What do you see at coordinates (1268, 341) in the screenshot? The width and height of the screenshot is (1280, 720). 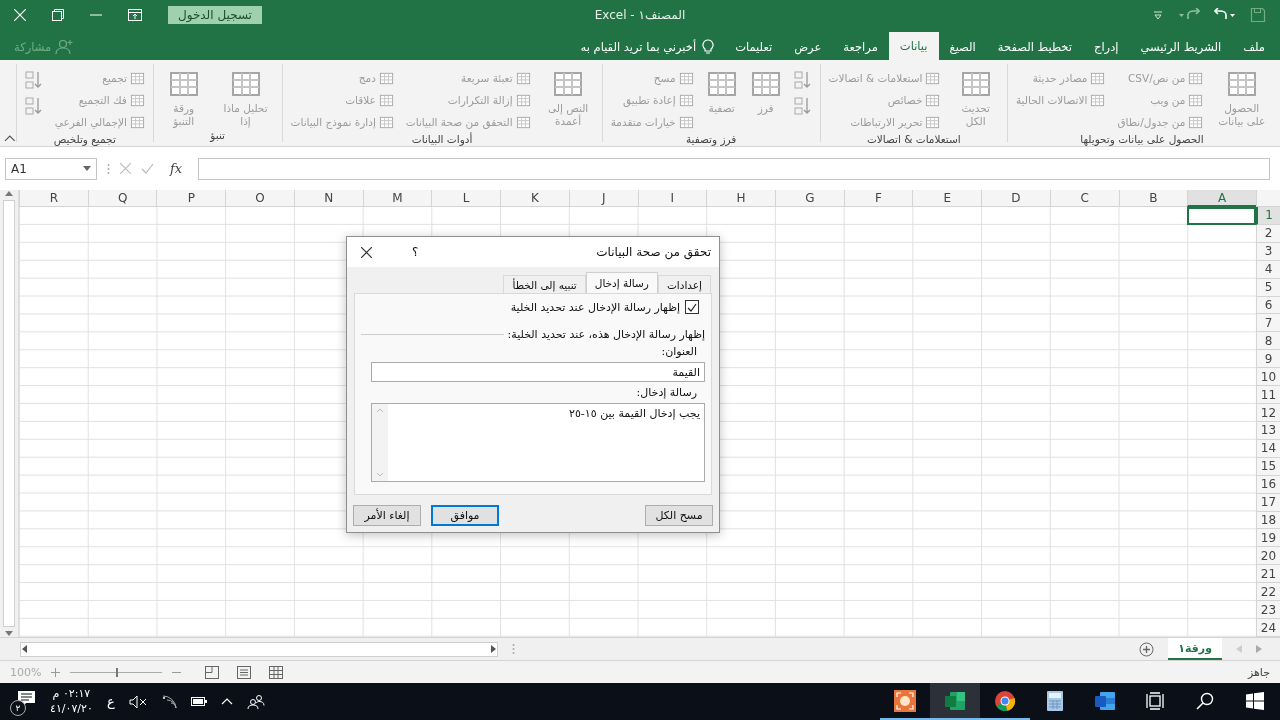 I see `row-header: 8` at bounding box center [1268, 341].